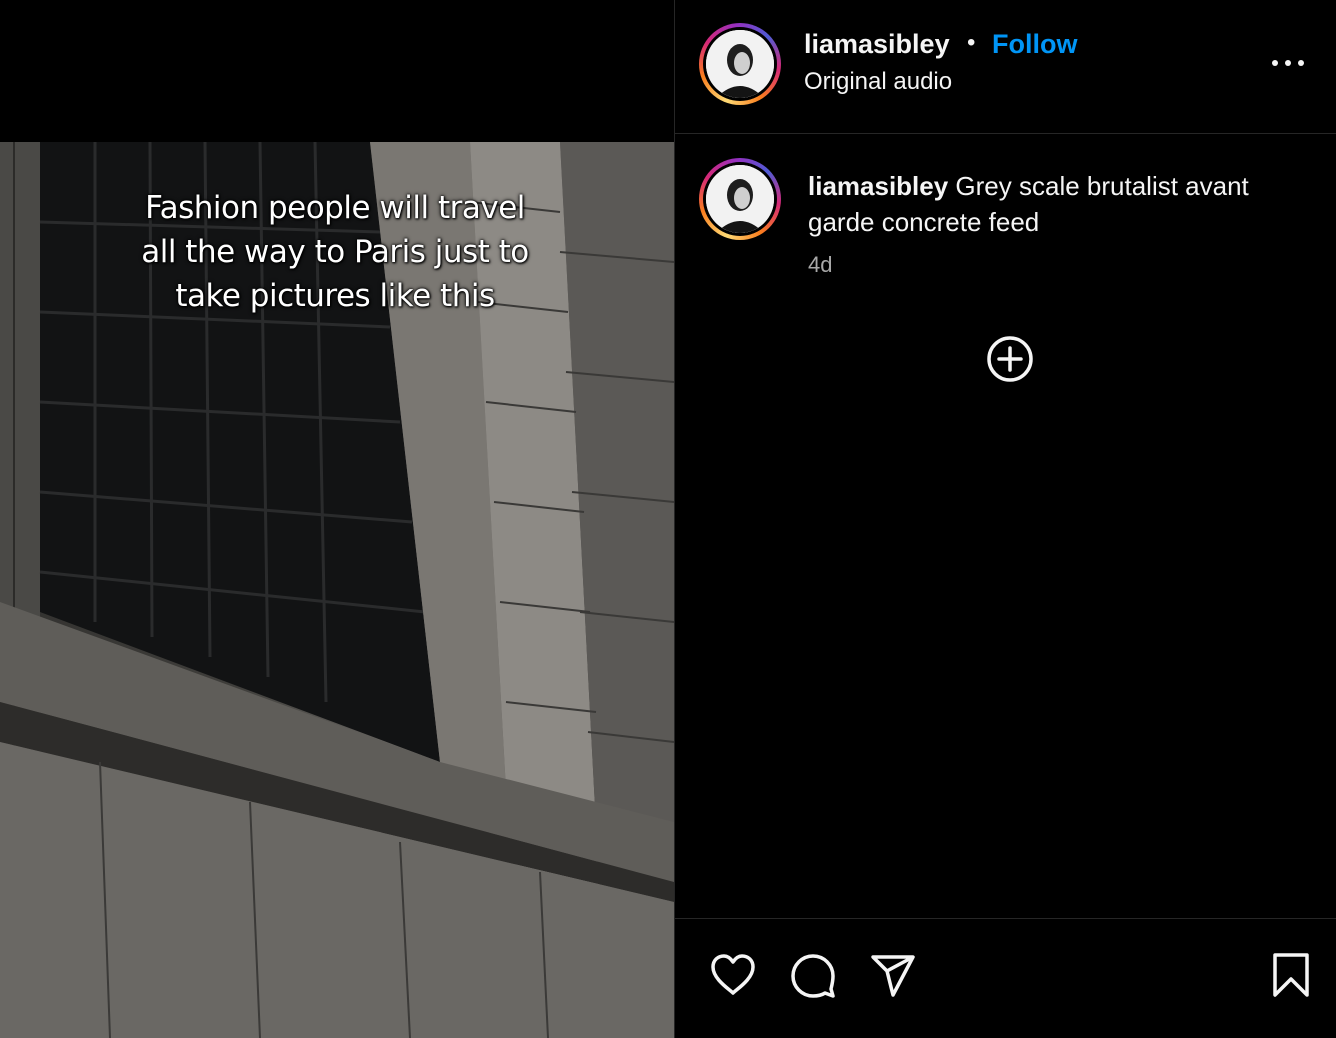 The height and width of the screenshot is (1038, 1336). Describe the element at coordinates (813, 975) in the screenshot. I see `comment-icon` at that location.